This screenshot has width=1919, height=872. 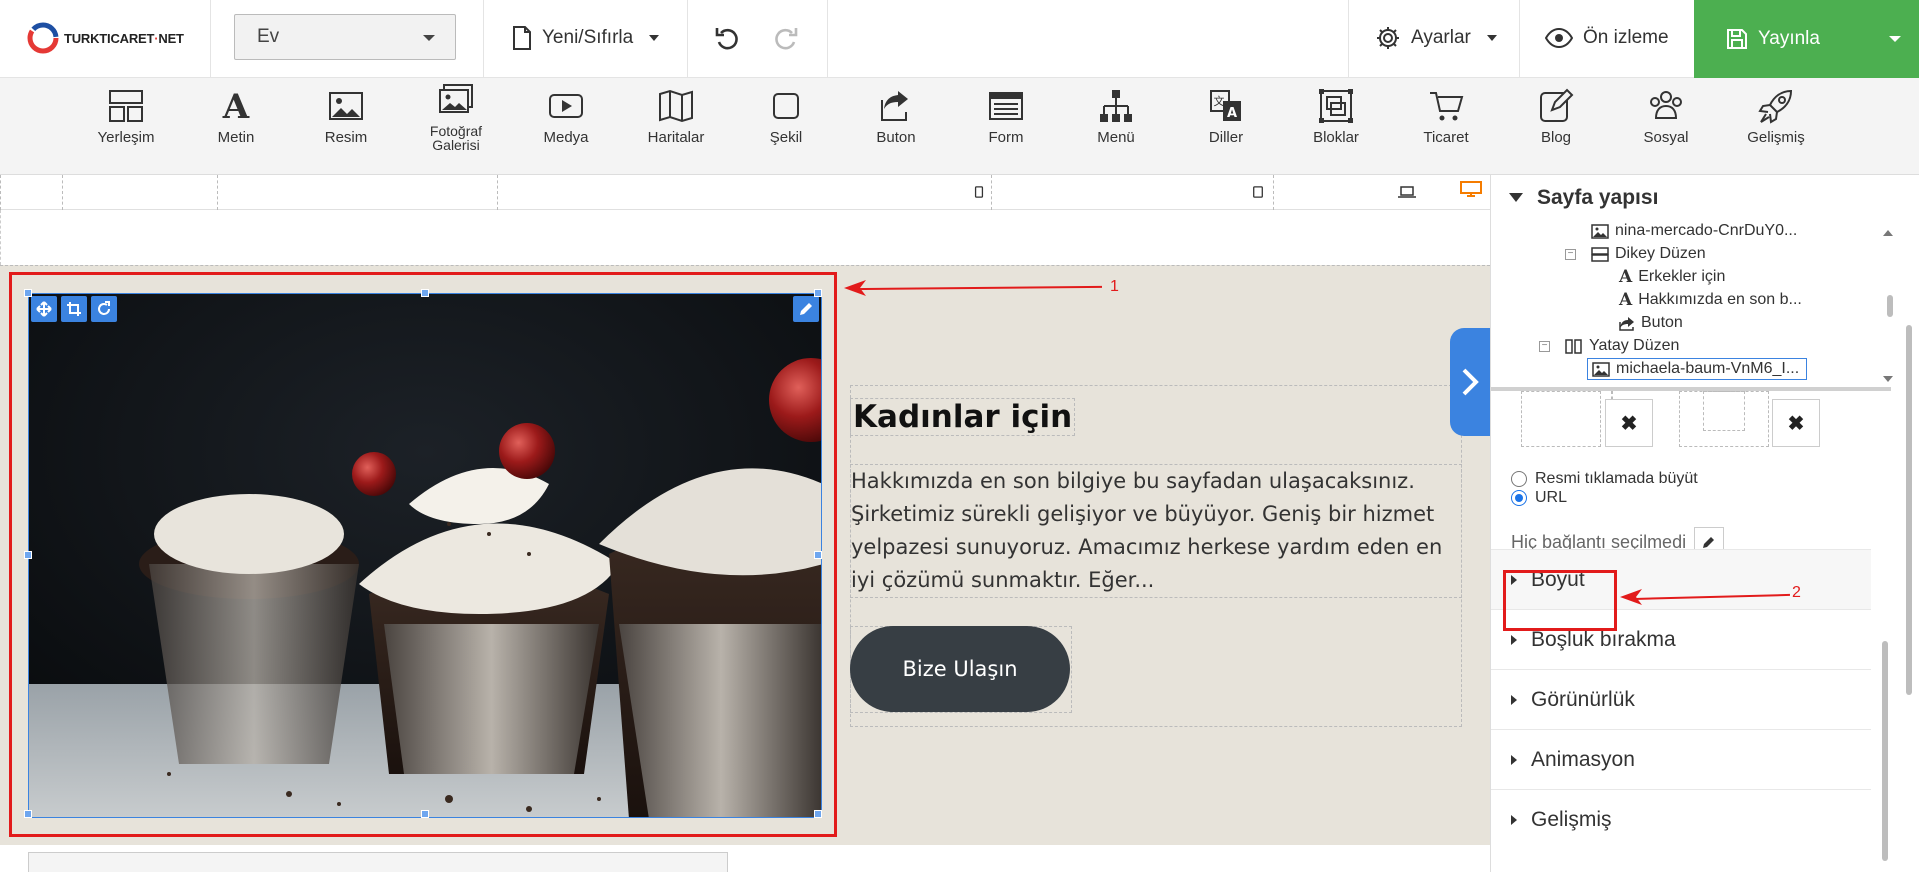 What do you see at coordinates (745, 192) in the screenshot?
I see `breakpoint-ruler` at bounding box center [745, 192].